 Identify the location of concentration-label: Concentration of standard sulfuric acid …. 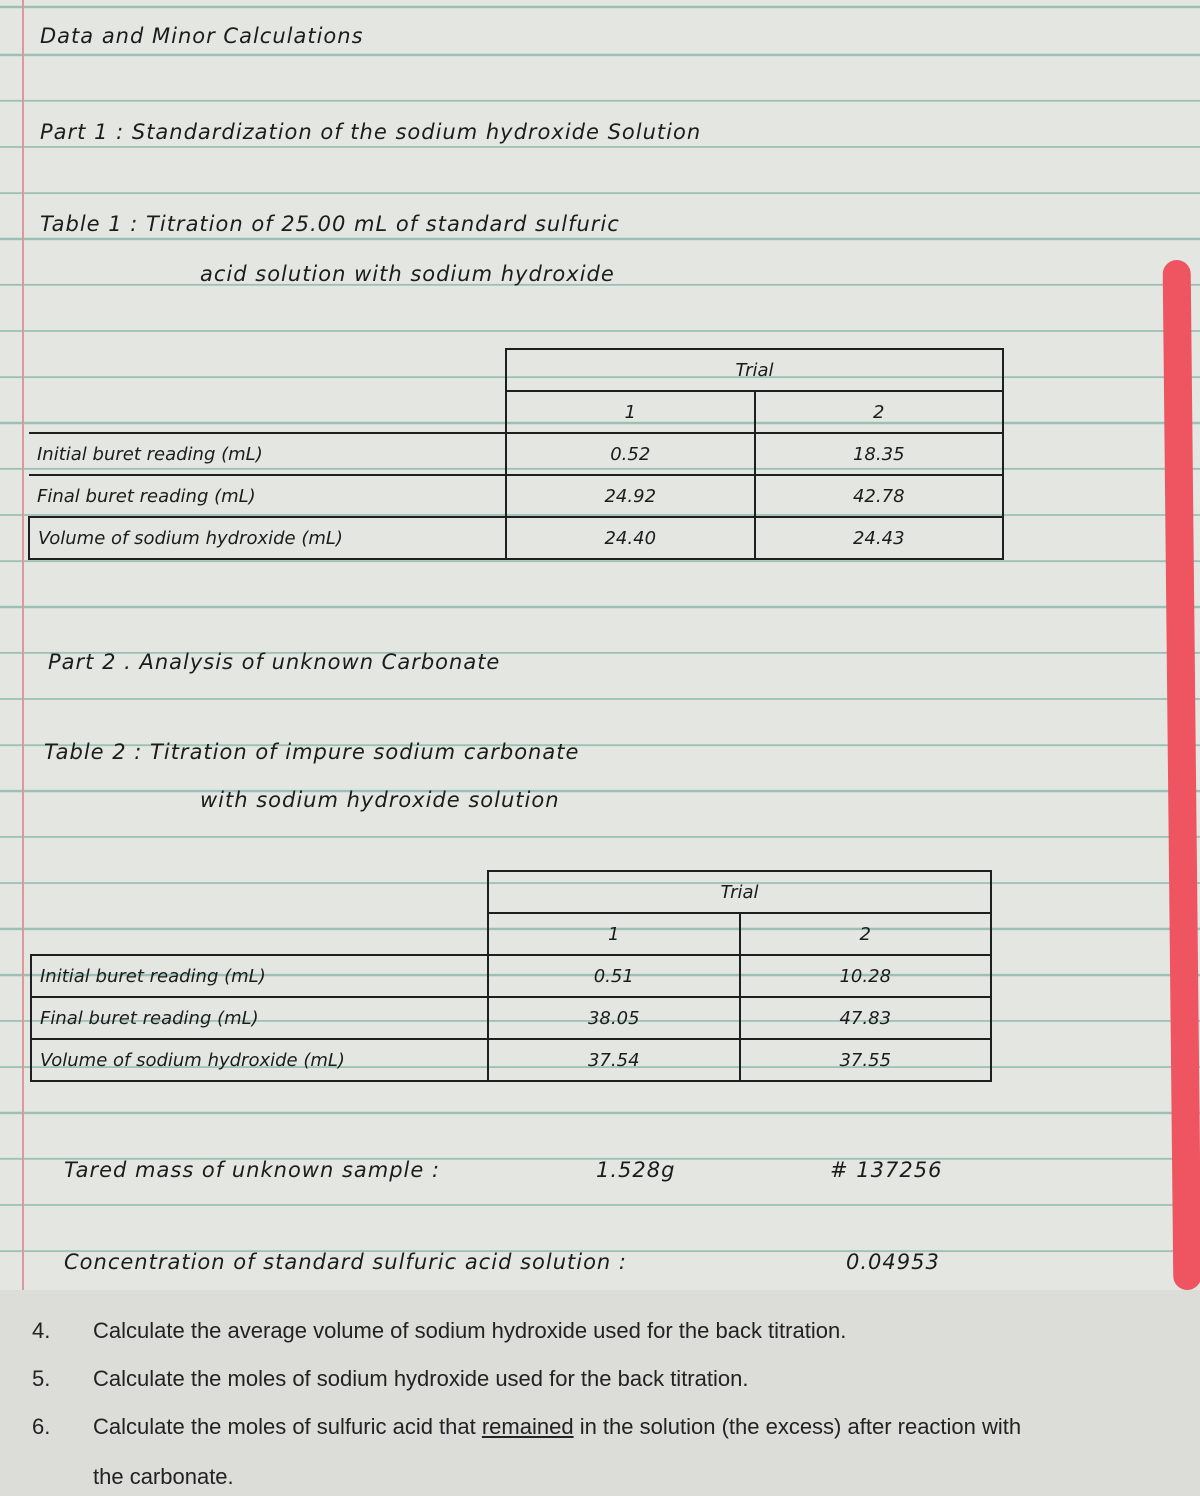
(345, 1262).